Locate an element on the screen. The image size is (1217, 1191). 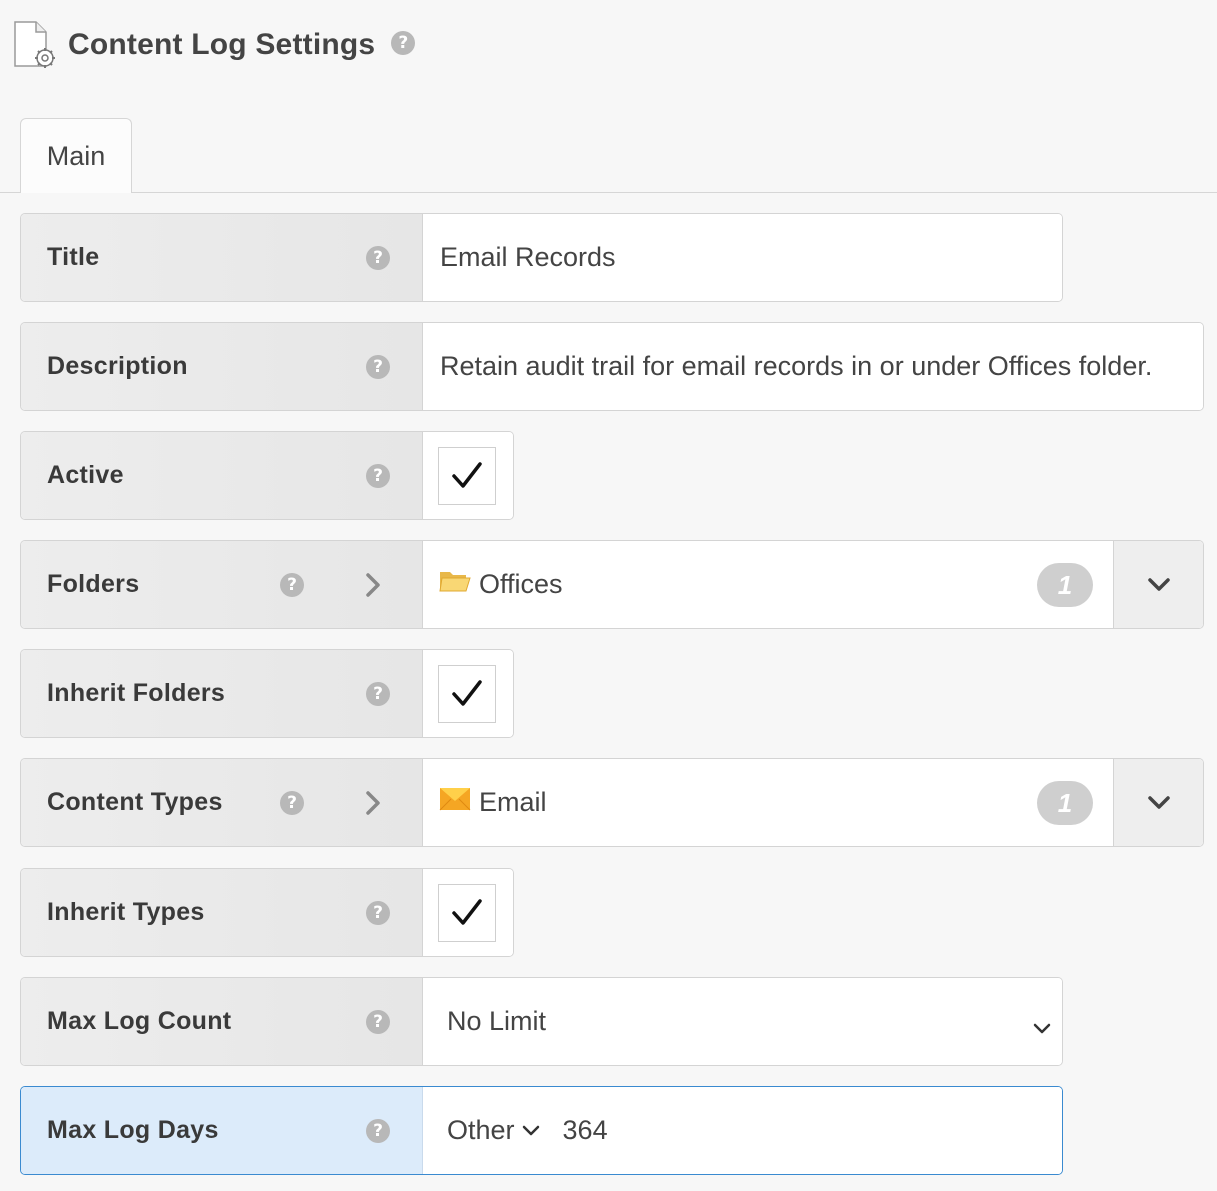
select-value: No Limit is located at coordinates (497, 1021).